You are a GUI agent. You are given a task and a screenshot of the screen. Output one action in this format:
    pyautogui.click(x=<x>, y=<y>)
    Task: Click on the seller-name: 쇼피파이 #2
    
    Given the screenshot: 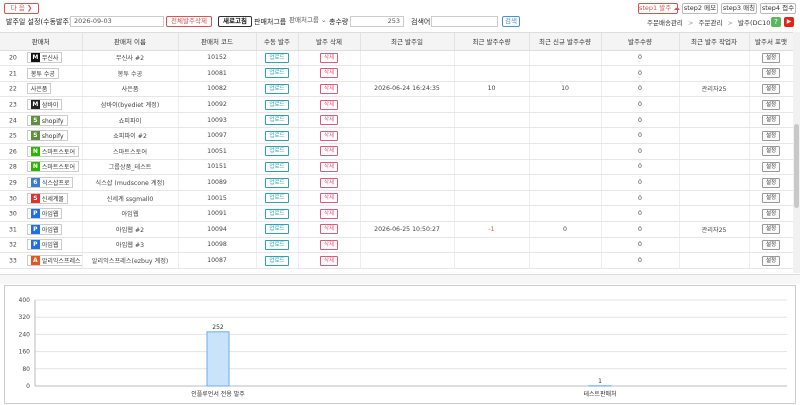 What is the action you would take?
    pyautogui.click(x=130, y=136)
    